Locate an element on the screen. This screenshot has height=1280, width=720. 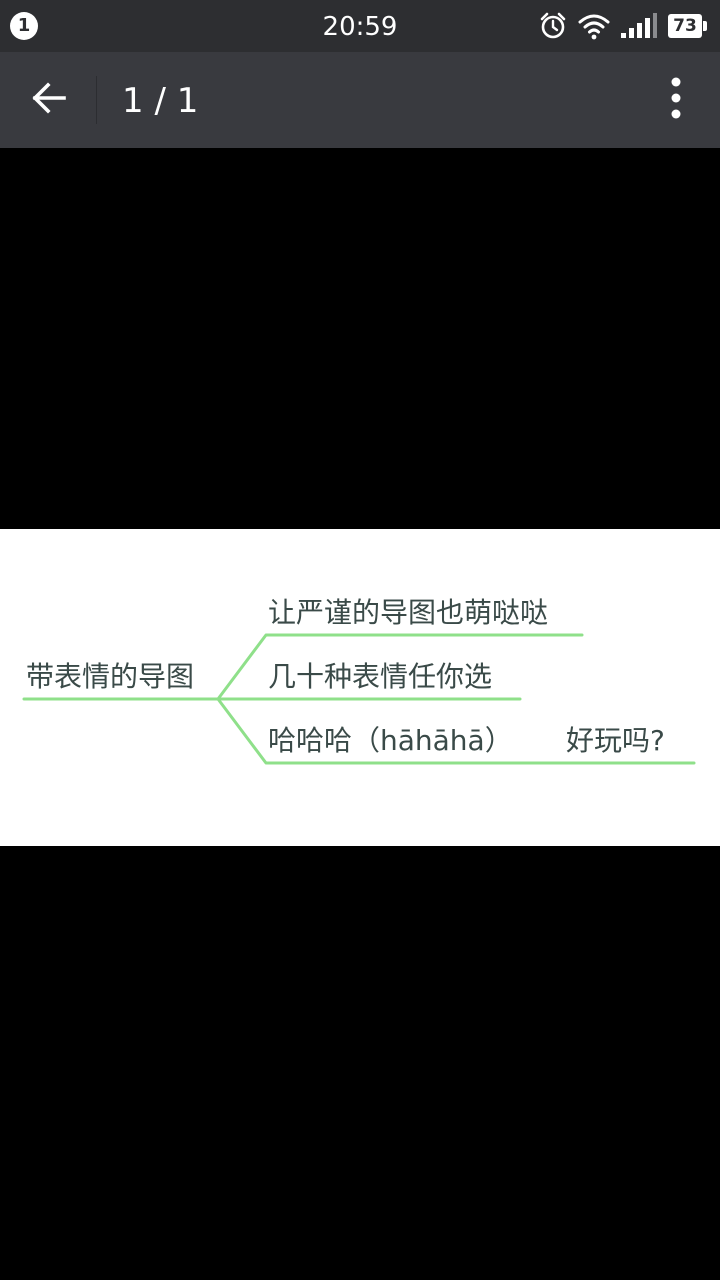
signal-icon is located at coordinates (639, 26).